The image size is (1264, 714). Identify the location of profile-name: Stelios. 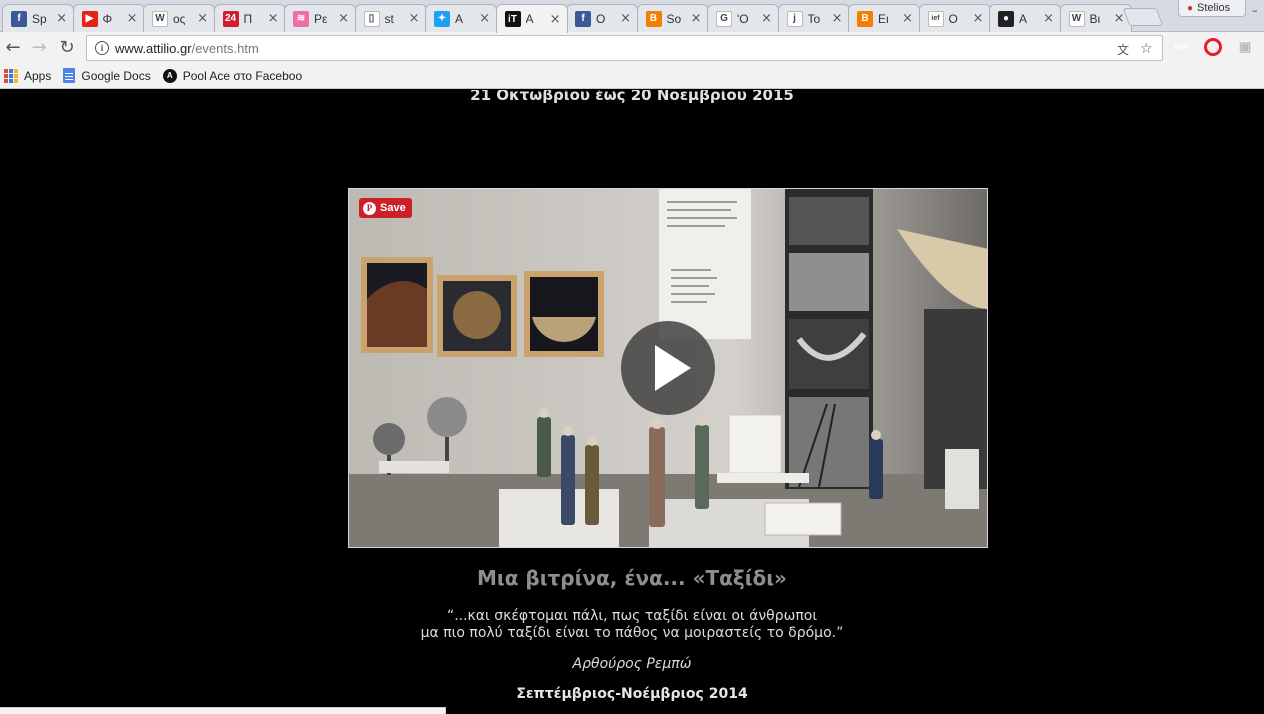
(1214, 8).